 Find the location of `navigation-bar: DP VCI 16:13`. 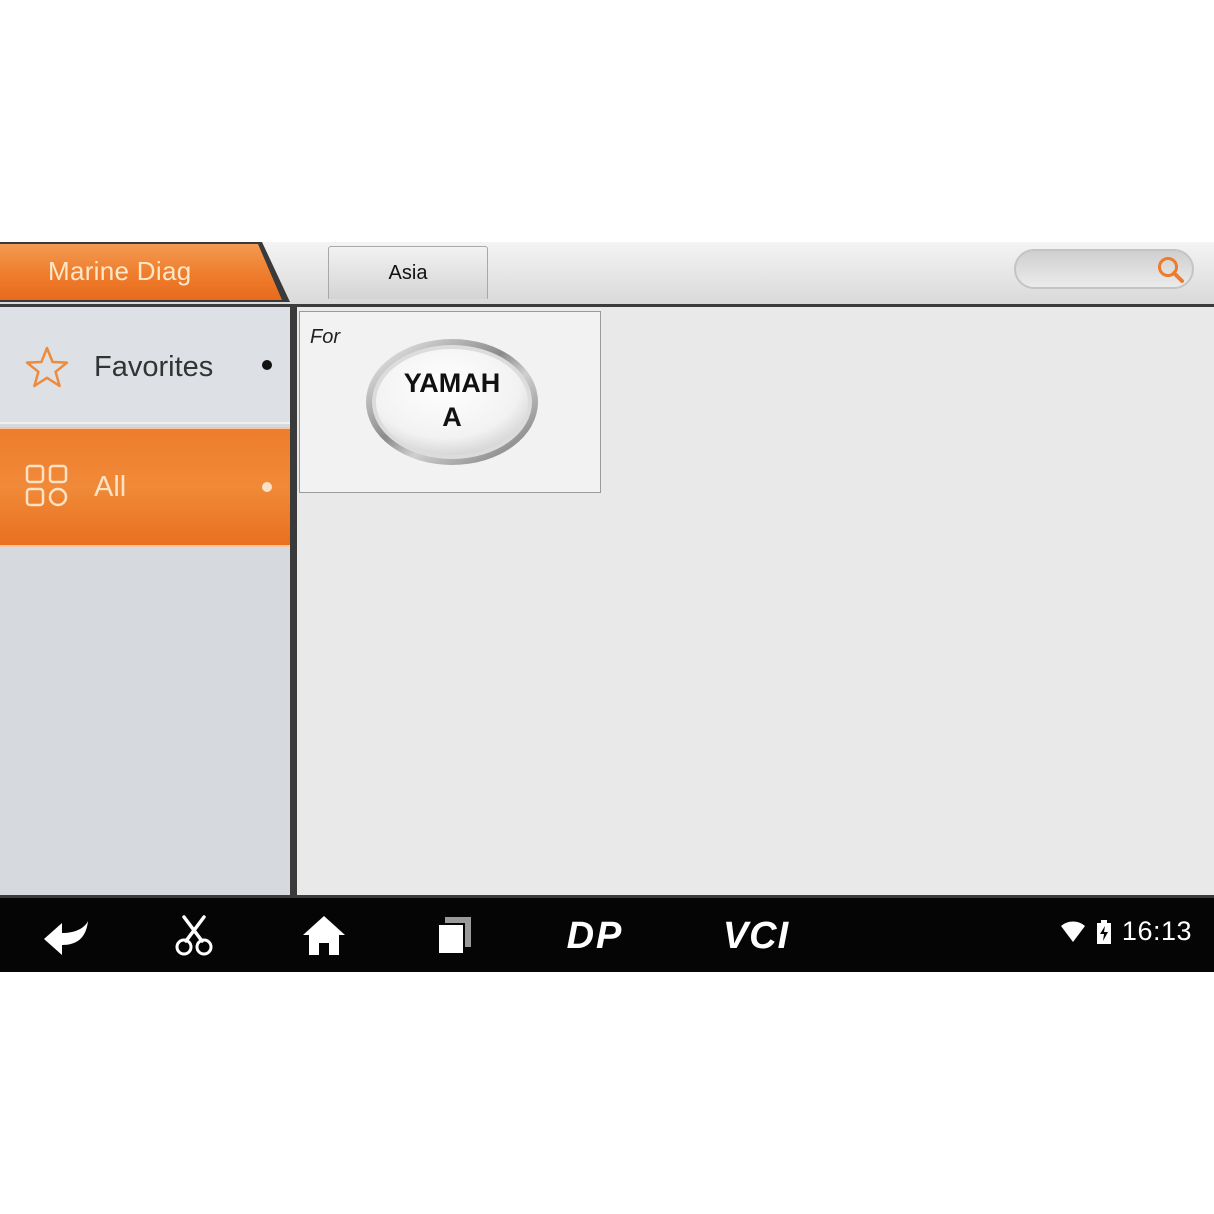

navigation-bar: DP VCI 16:13 is located at coordinates (607, 935).